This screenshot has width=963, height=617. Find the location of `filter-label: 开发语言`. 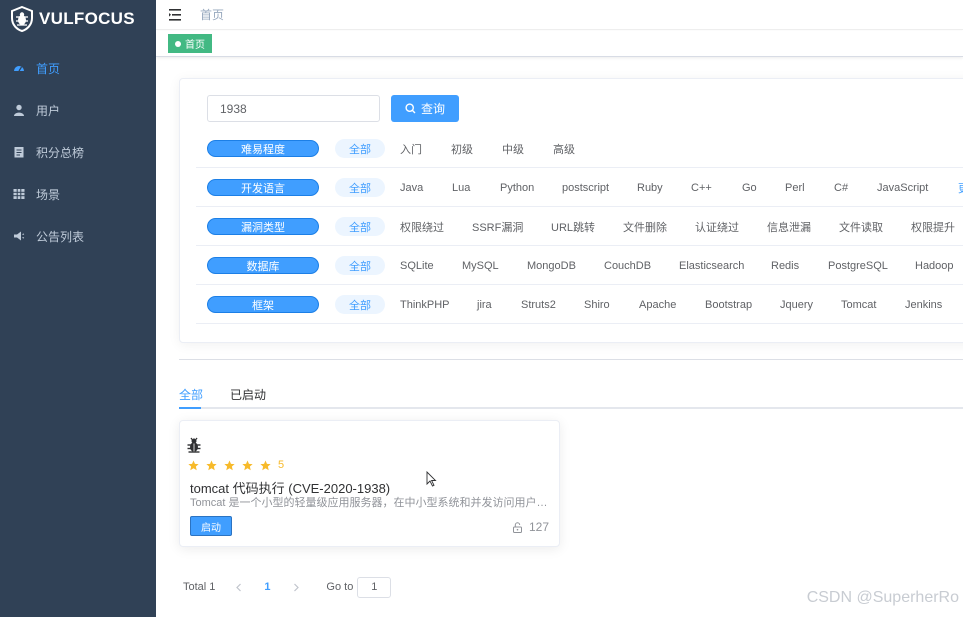

filter-label: 开发语言 is located at coordinates (263, 187).